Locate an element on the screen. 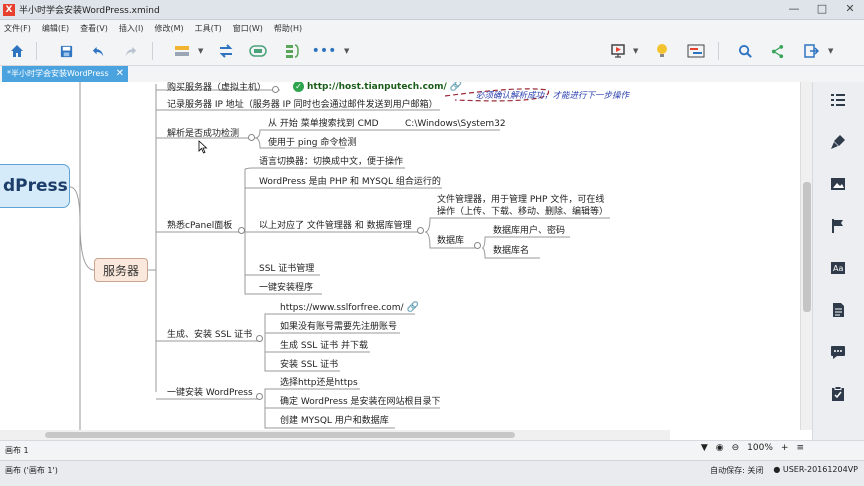  topic-buy-server-url: ✓ http://host.tianputech.com/🔗 is located at coordinates (377, 87).